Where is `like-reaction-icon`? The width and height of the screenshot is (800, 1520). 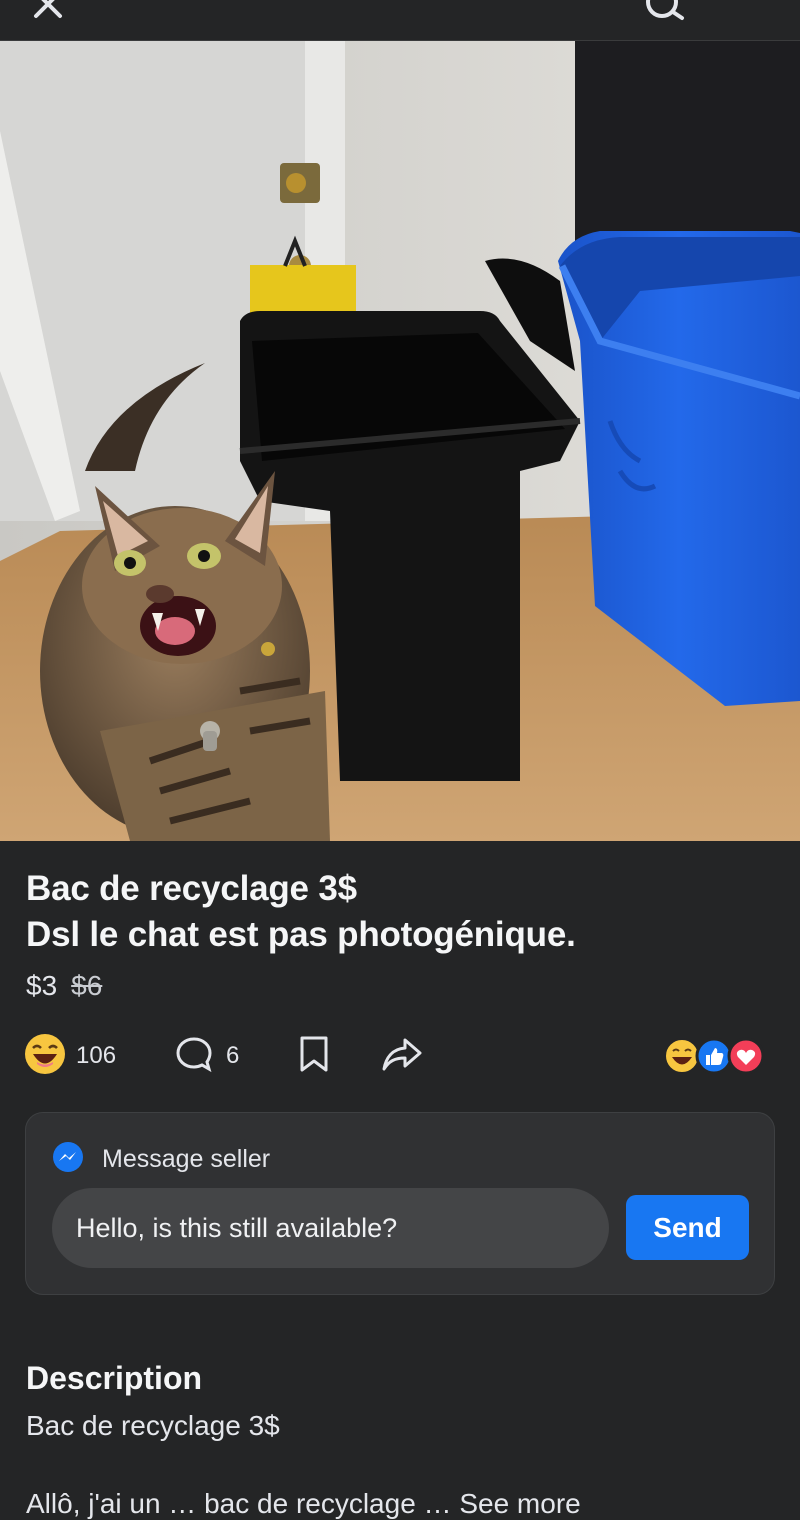 like-reaction-icon is located at coordinates (714, 1056).